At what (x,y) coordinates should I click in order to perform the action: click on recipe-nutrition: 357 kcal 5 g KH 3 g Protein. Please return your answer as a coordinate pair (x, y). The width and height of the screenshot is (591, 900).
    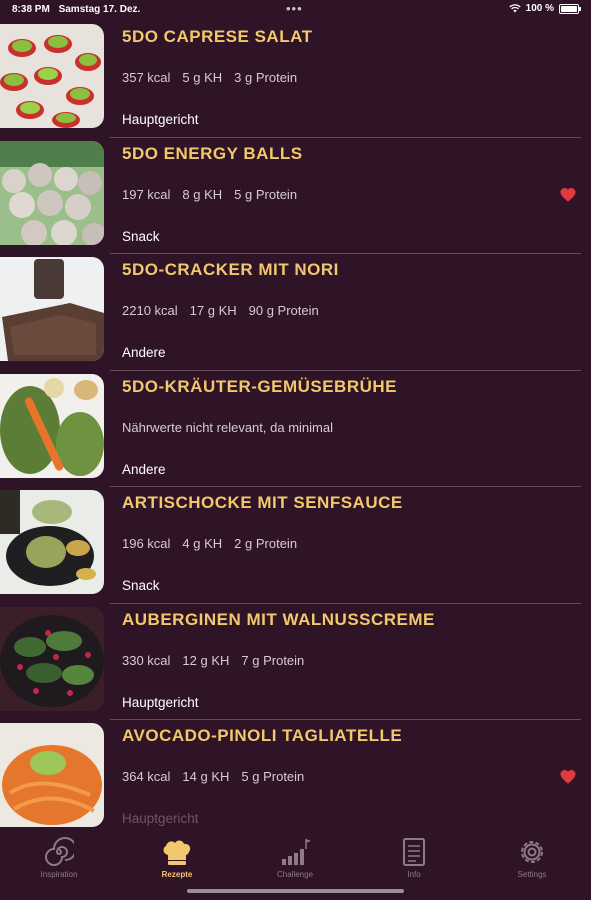
    Looking at the image, I should click on (209, 77).